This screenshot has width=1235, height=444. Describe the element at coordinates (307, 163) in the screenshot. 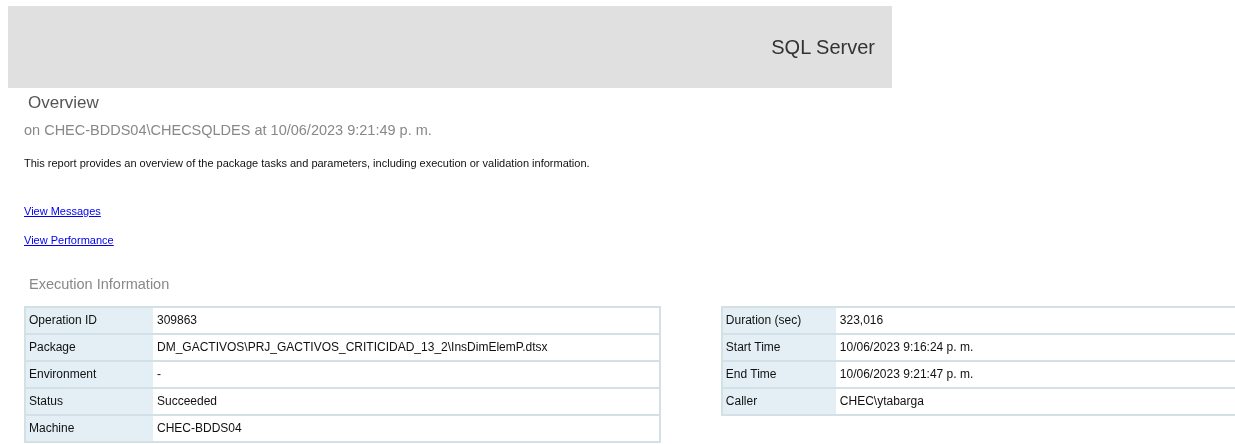

I see `description: This report provides an overview of the package tasks and parameters, including execution or validation information.` at that location.